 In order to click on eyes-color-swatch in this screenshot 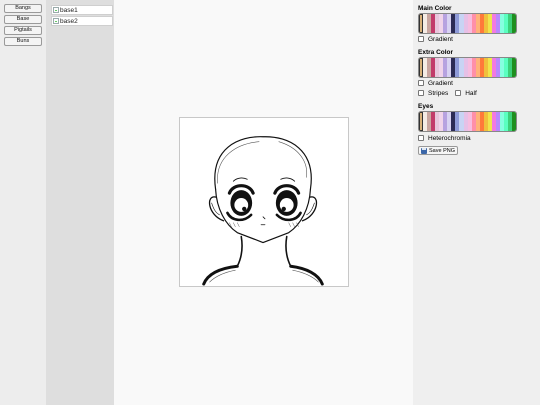, I will do `click(514, 121)`.